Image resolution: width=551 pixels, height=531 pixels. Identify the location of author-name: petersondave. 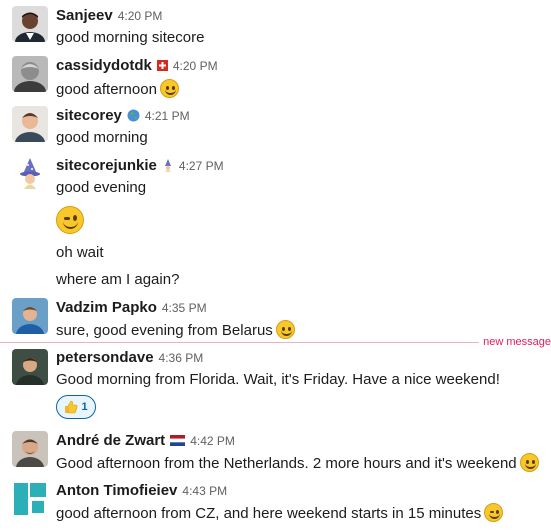
(105, 357).